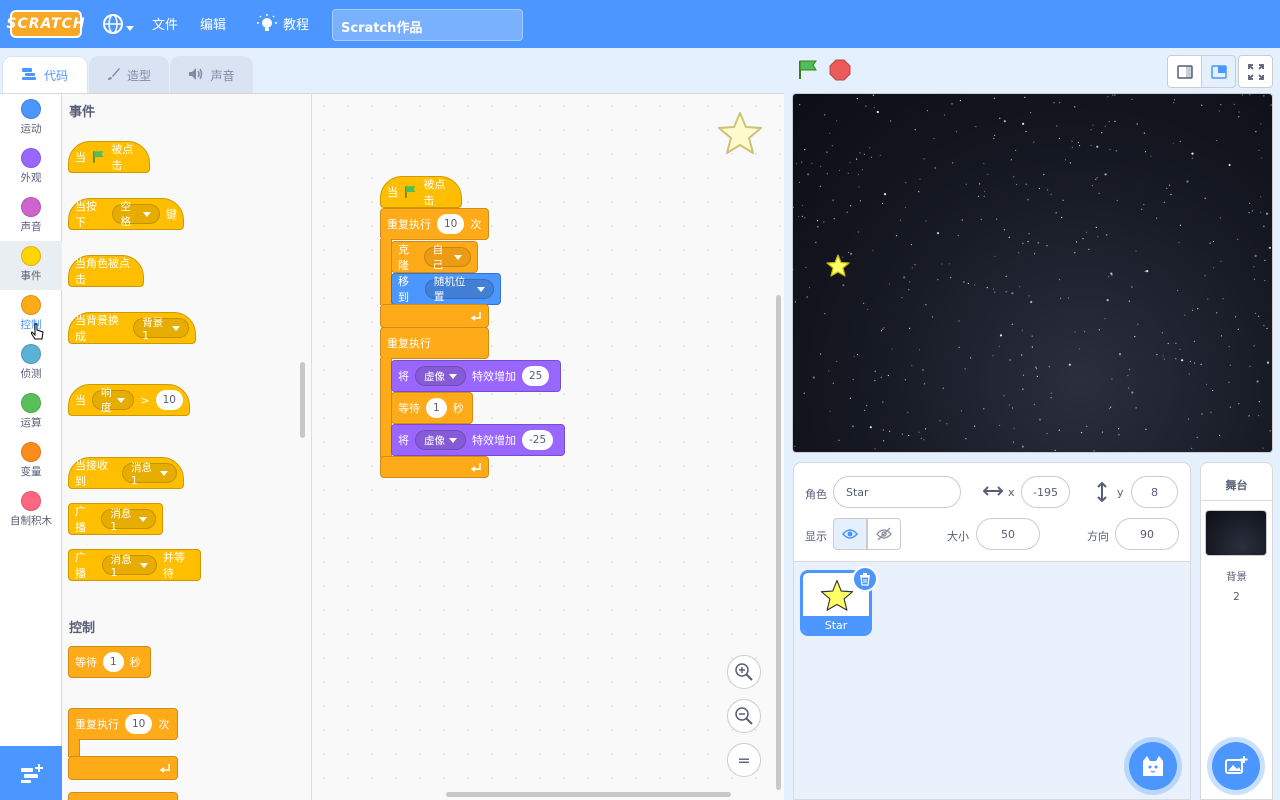  I want to click on effect-plus-input: 25, so click(536, 376).